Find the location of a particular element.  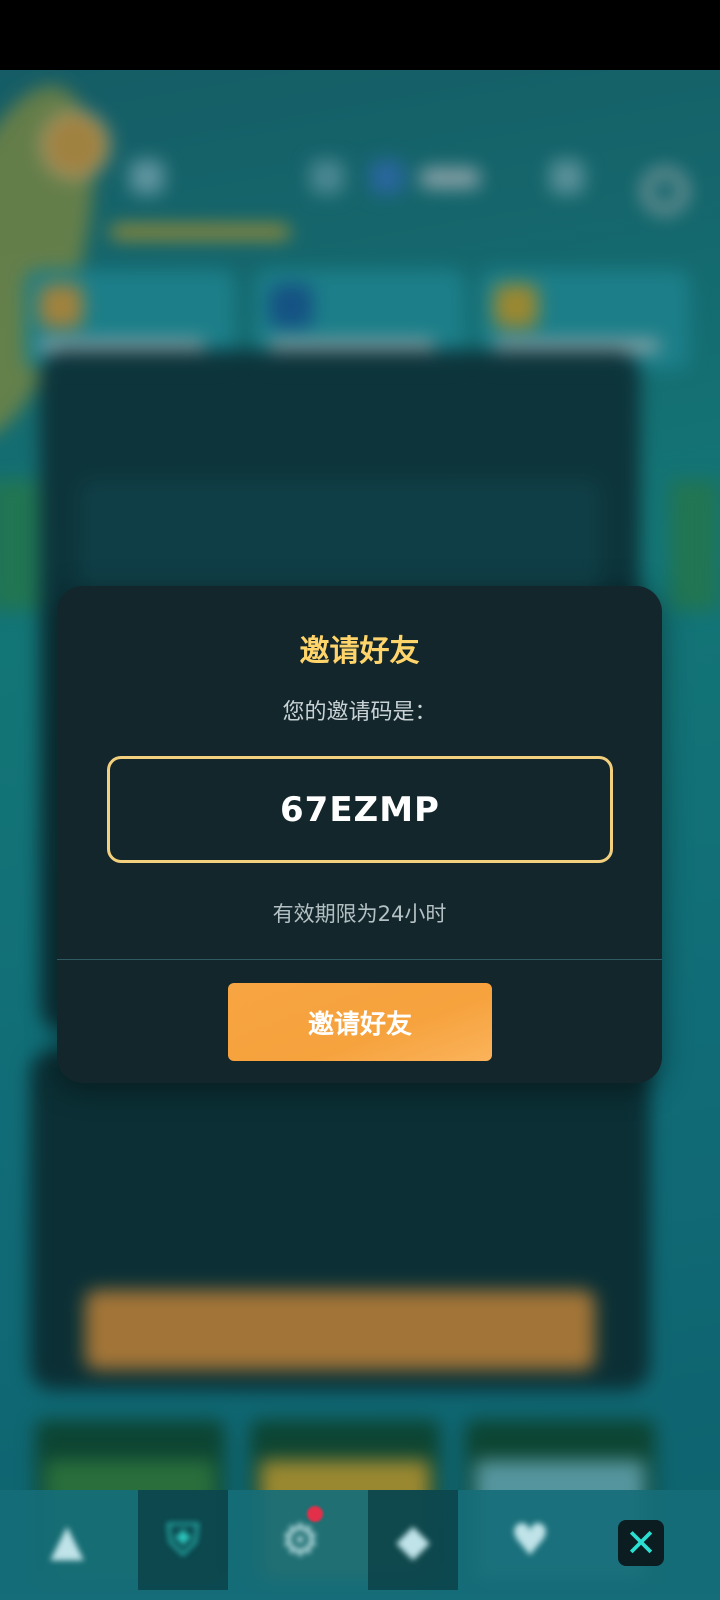

nav-item-gear: ⚙ is located at coordinates (300, 1540).